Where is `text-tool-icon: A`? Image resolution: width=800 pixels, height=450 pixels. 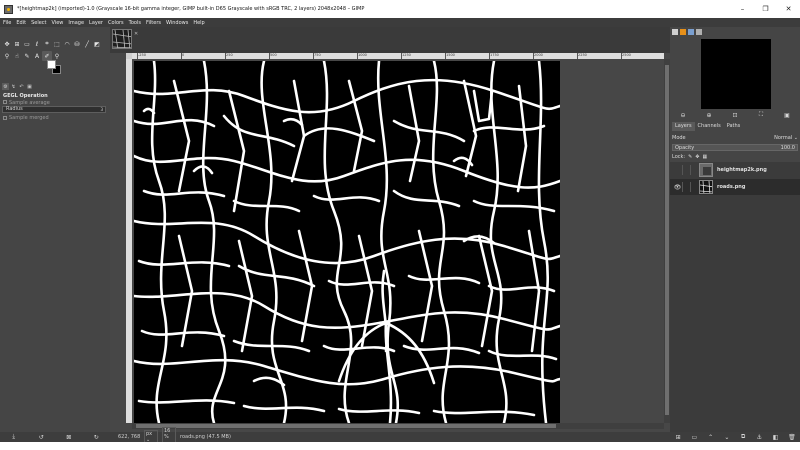
text-tool-icon: A is located at coordinates (37, 56).